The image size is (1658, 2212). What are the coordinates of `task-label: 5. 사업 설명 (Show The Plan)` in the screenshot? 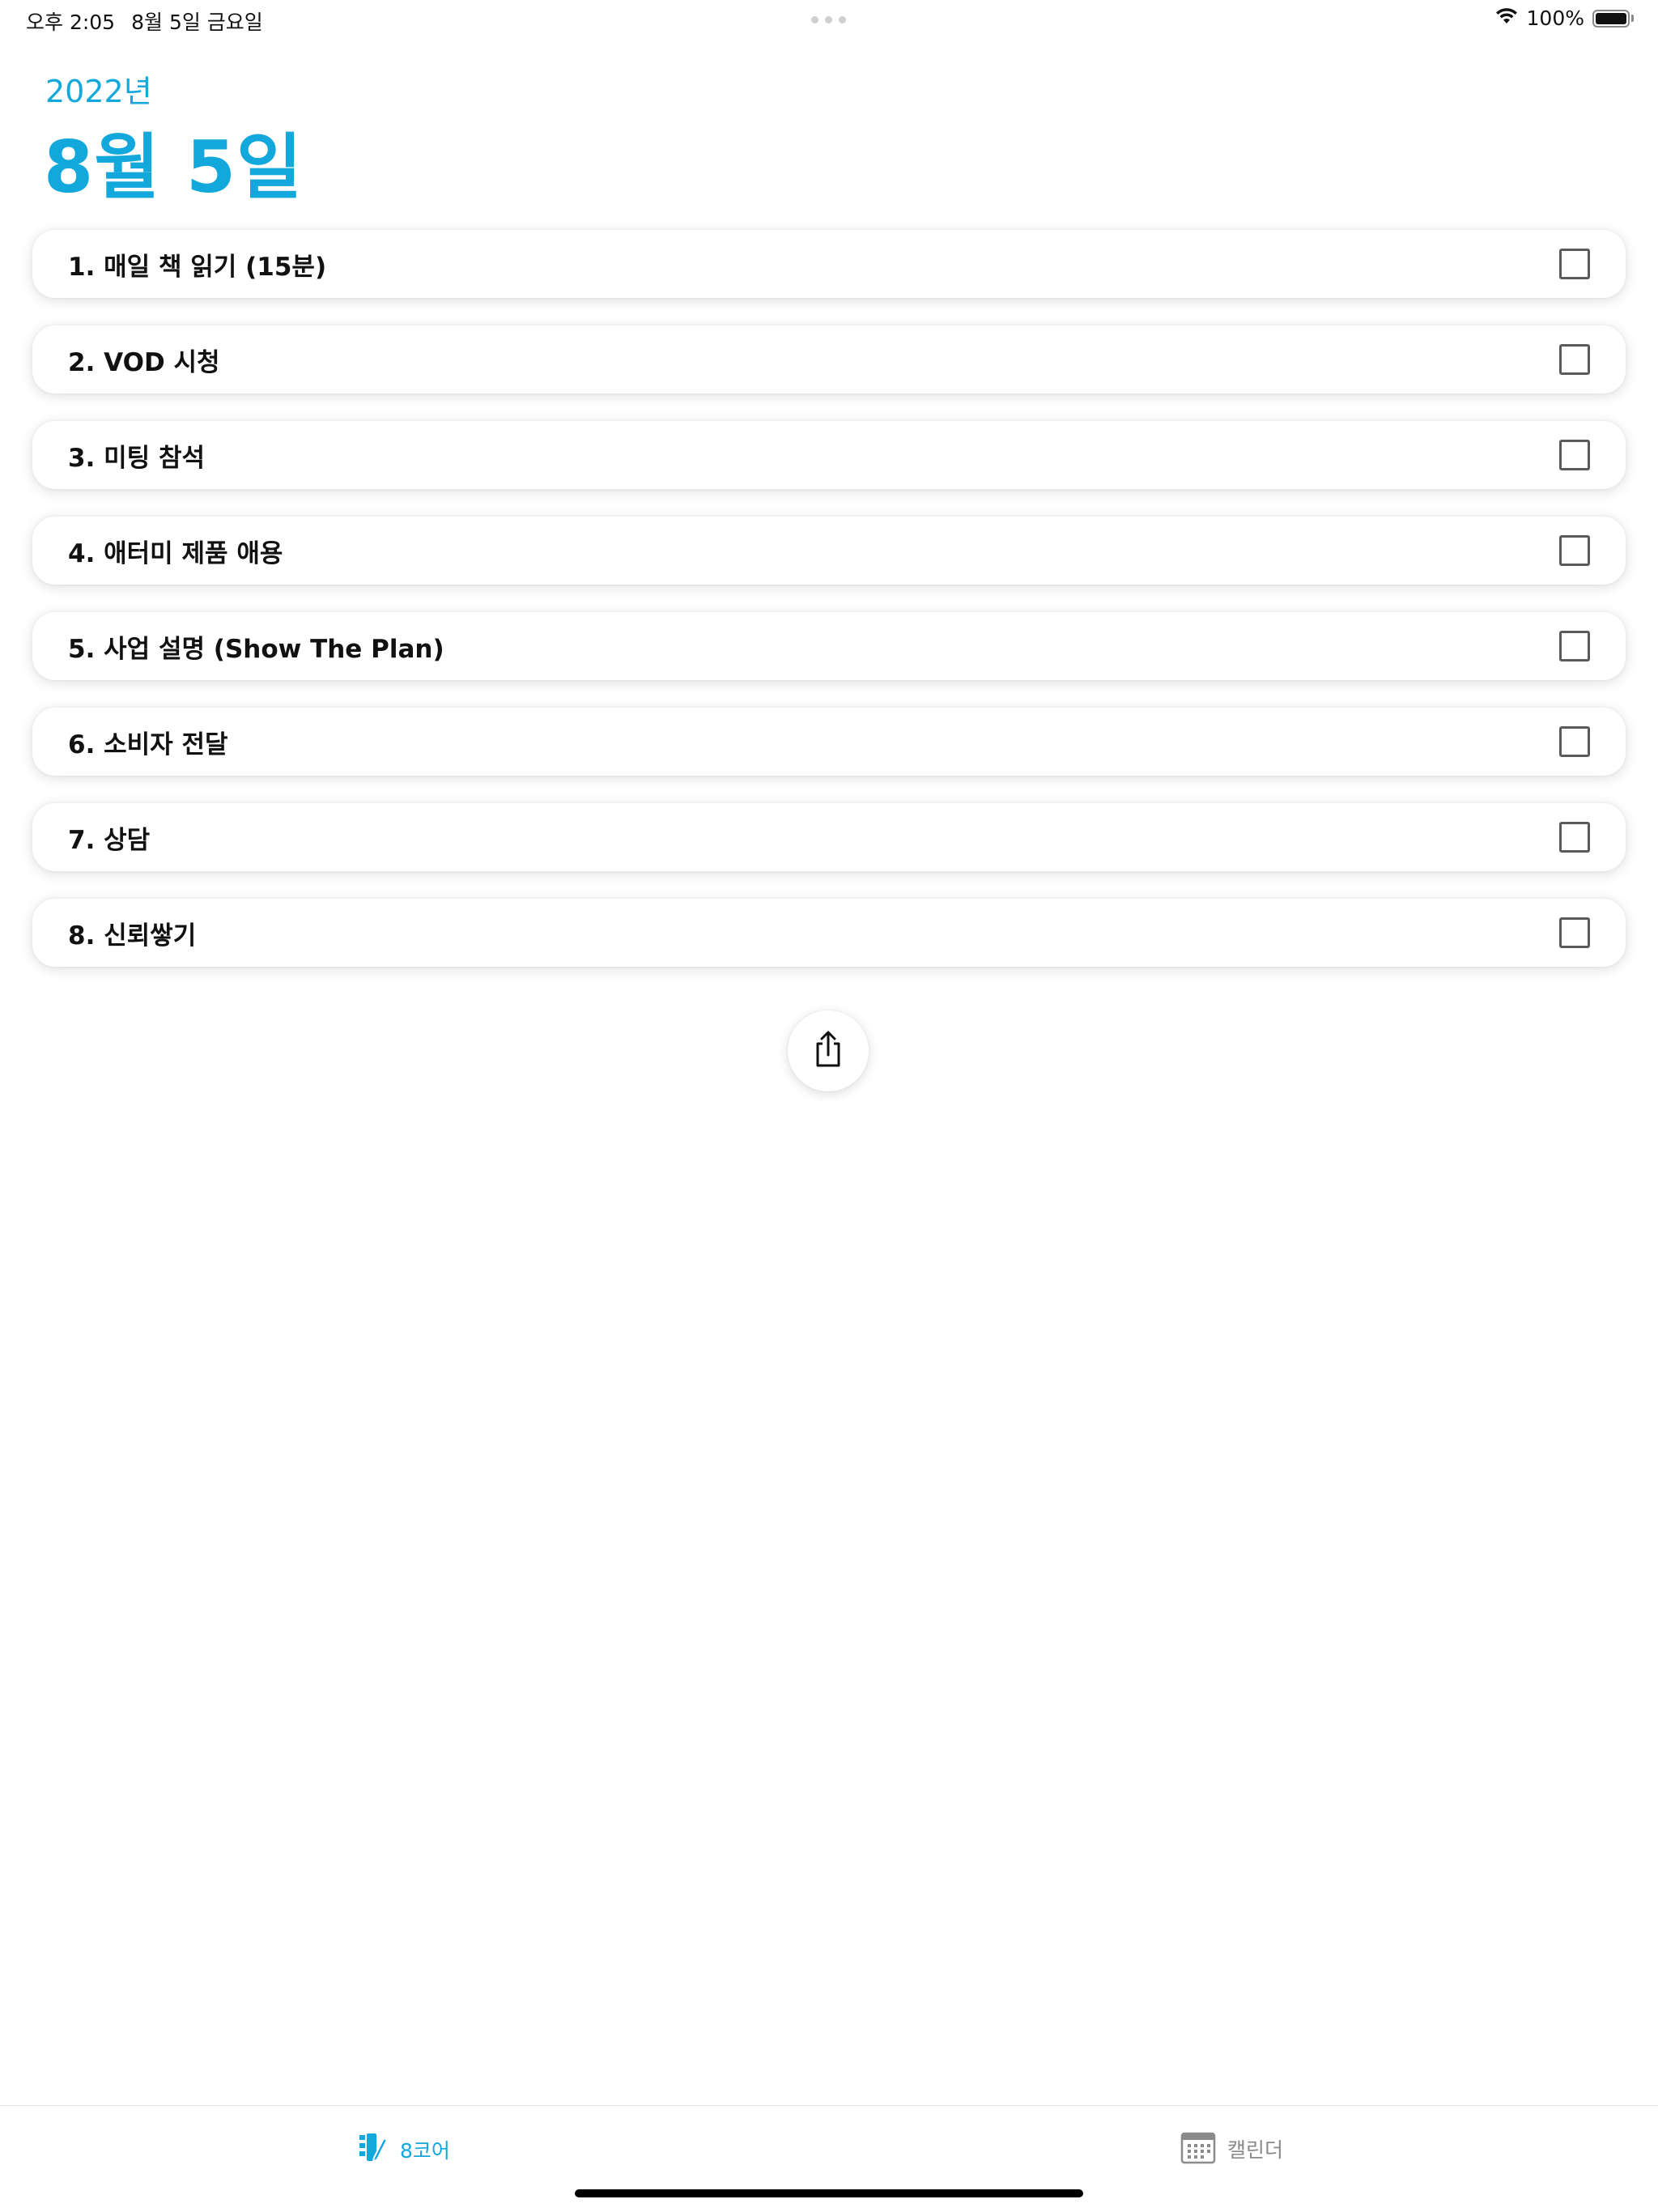 It's located at (256, 649).